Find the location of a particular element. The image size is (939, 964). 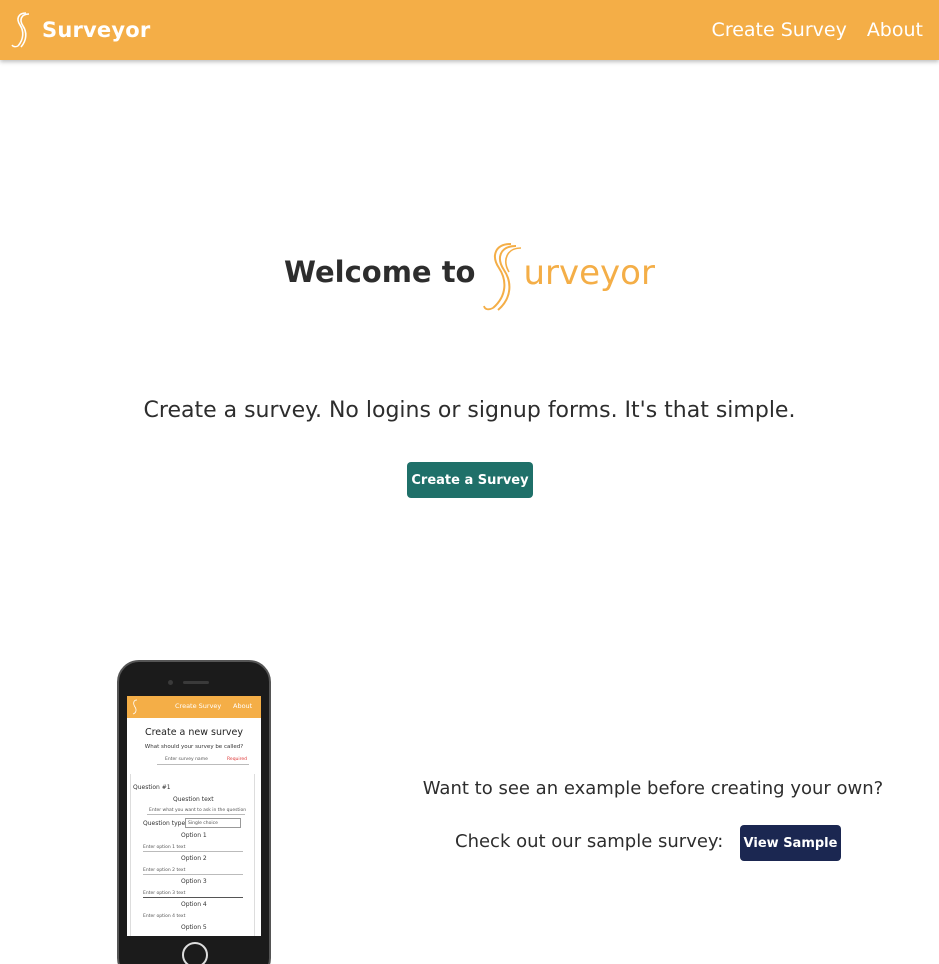

welcome-text: Welcome to is located at coordinates (380, 272).